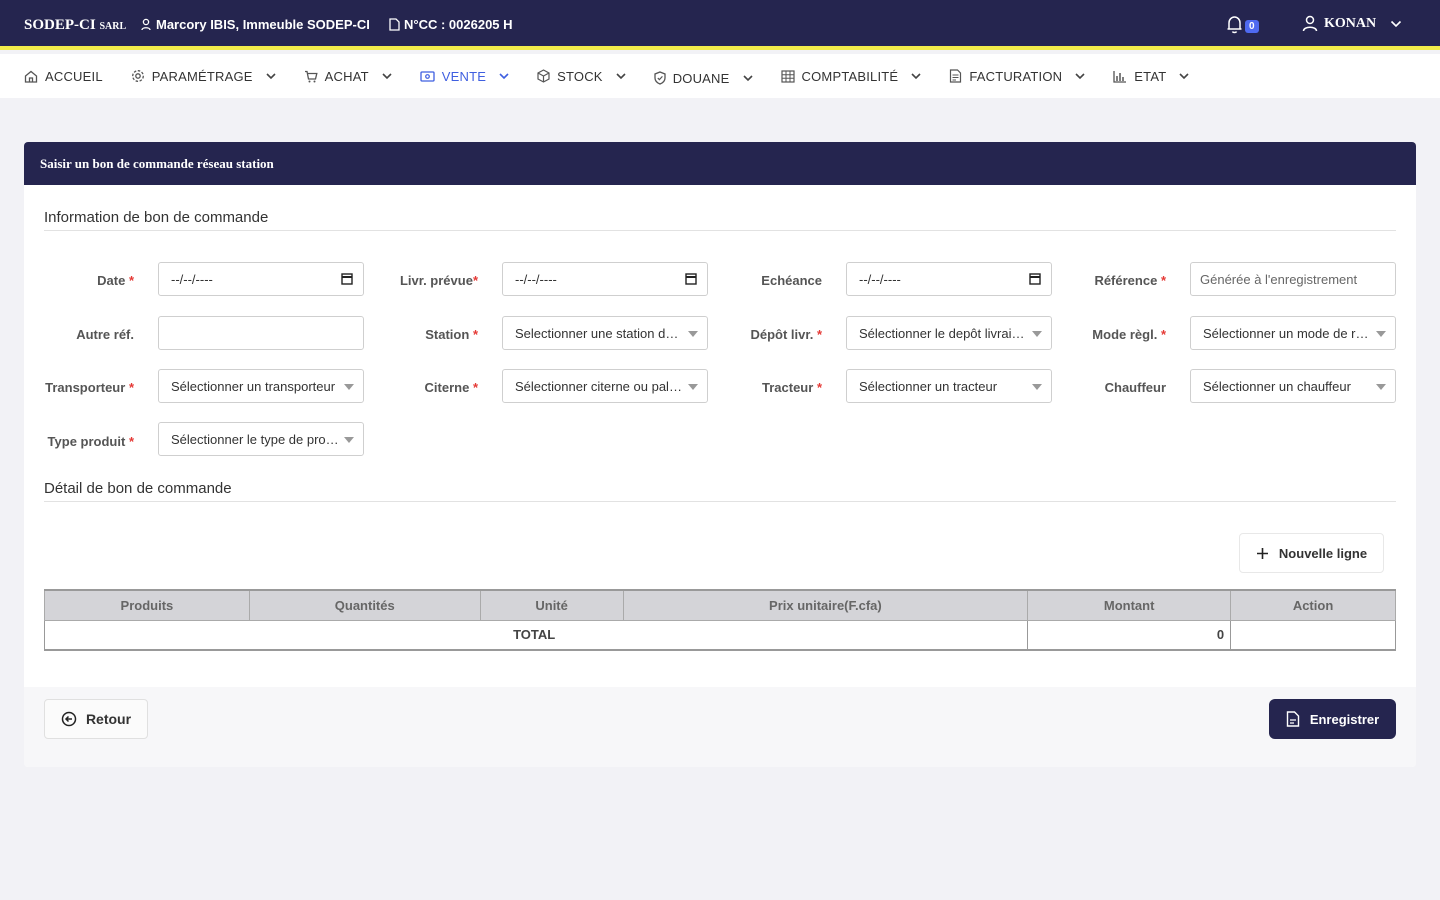 The height and width of the screenshot is (900, 1440). What do you see at coordinates (1293, 279) in the screenshot?
I see `reference-input: Générée à l'enregistrement` at bounding box center [1293, 279].